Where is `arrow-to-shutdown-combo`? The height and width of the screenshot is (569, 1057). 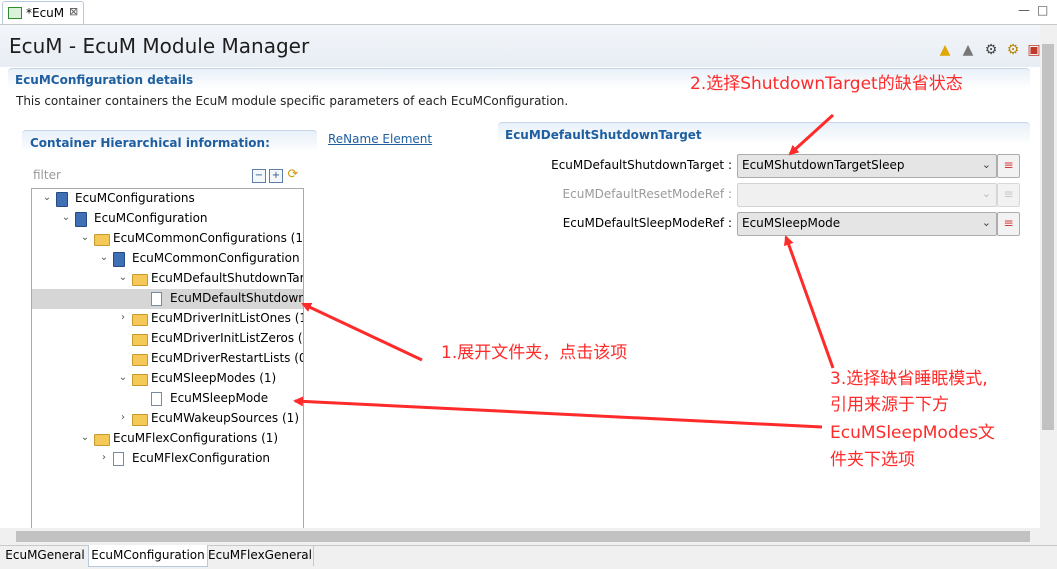 arrow-to-shutdown-combo is located at coordinates (811, 134).